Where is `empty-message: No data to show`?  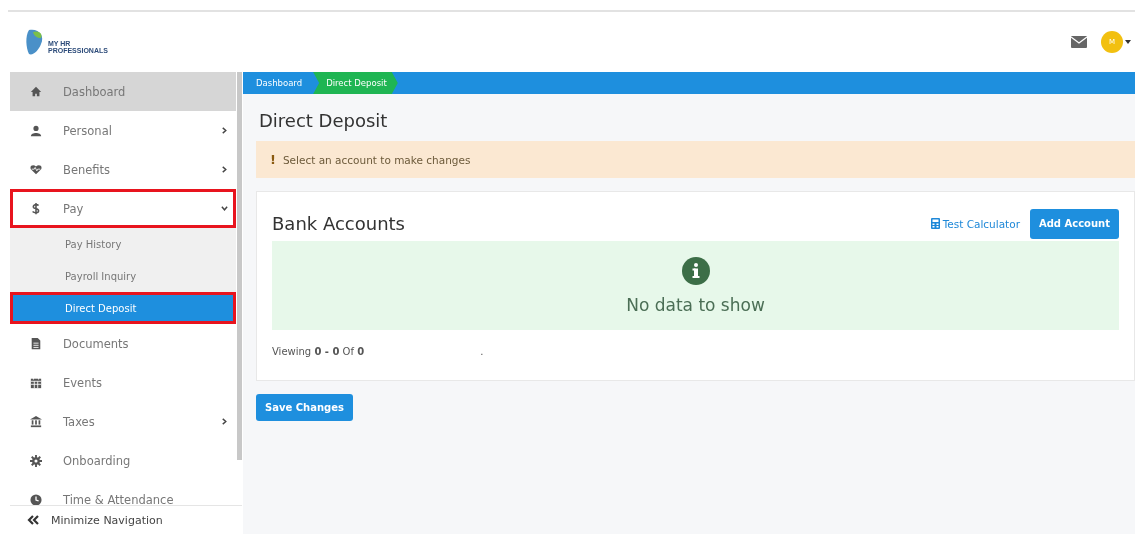
empty-message: No data to show is located at coordinates (695, 304).